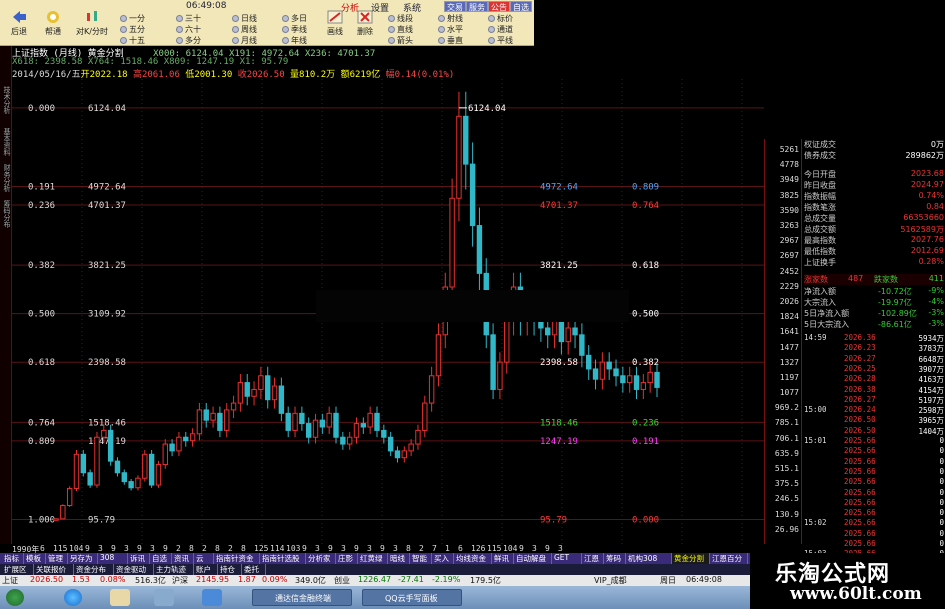 Image resolution: width=945 pixels, height=609 pixels. Describe the element at coordinates (473, 558) in the screenshot. I see `indicator-tab: 均线资金` at that location.